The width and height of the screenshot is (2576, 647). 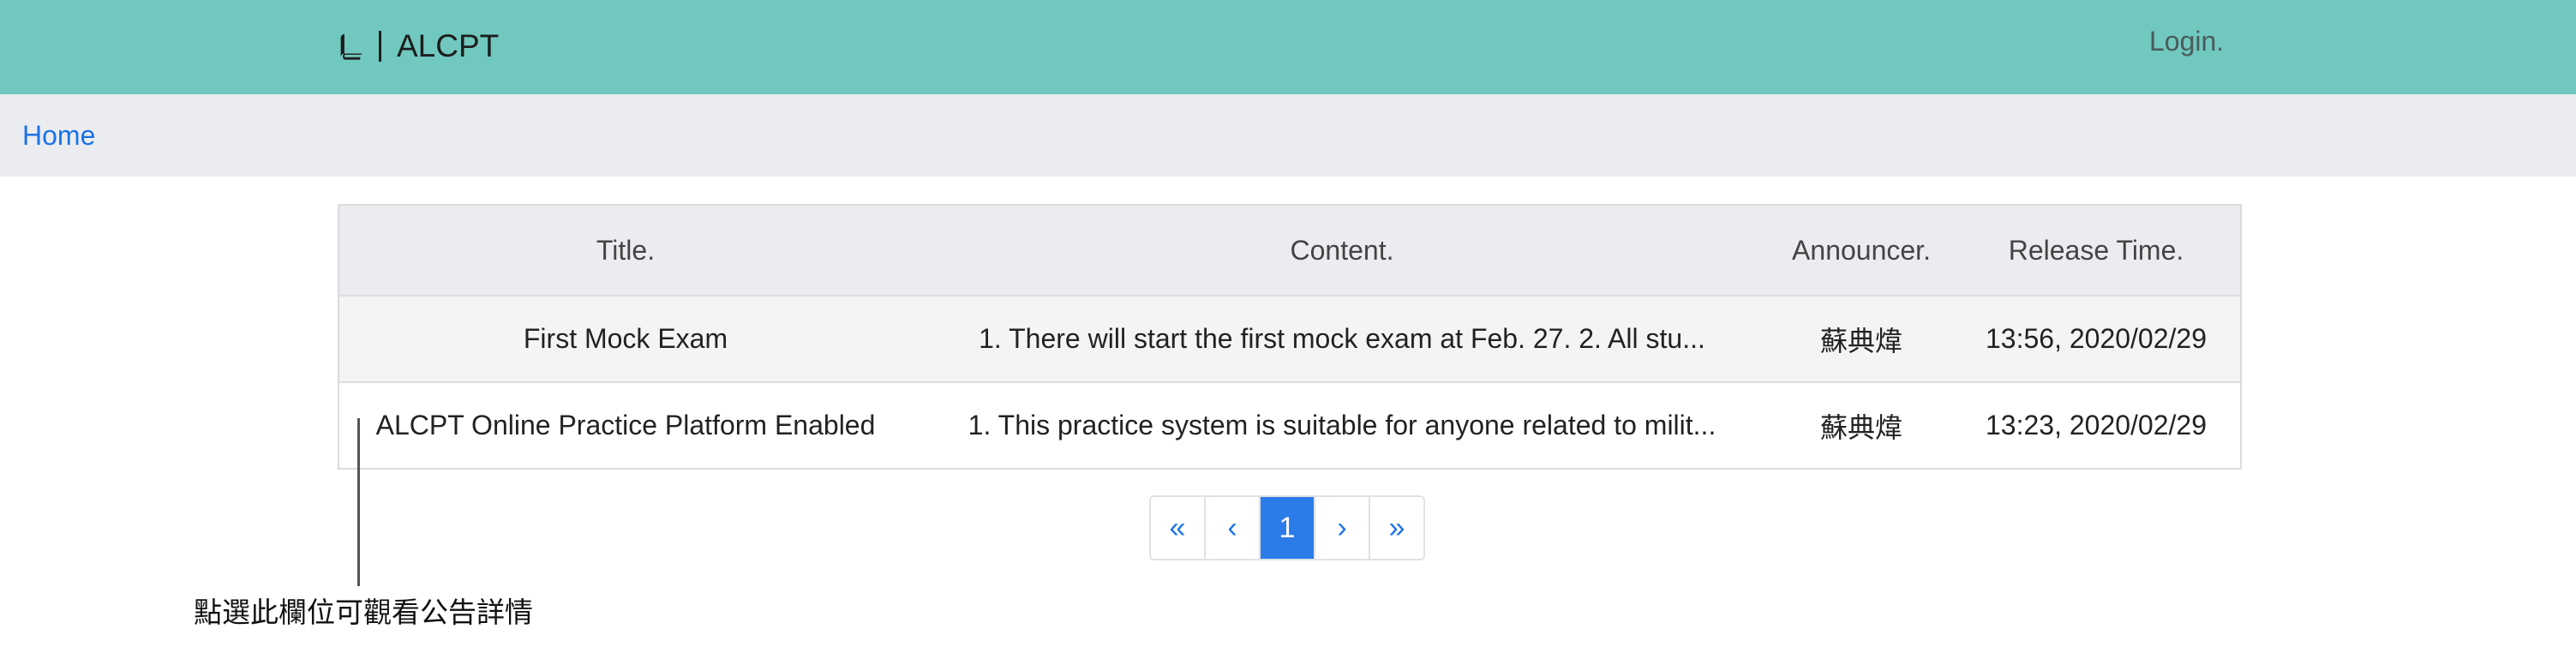 What do you see at coordinates (626, 426) in the screenshot?
I see `cell-title: ALCPT Online Practice Platform Enabled` at bounding box center [626, 426].